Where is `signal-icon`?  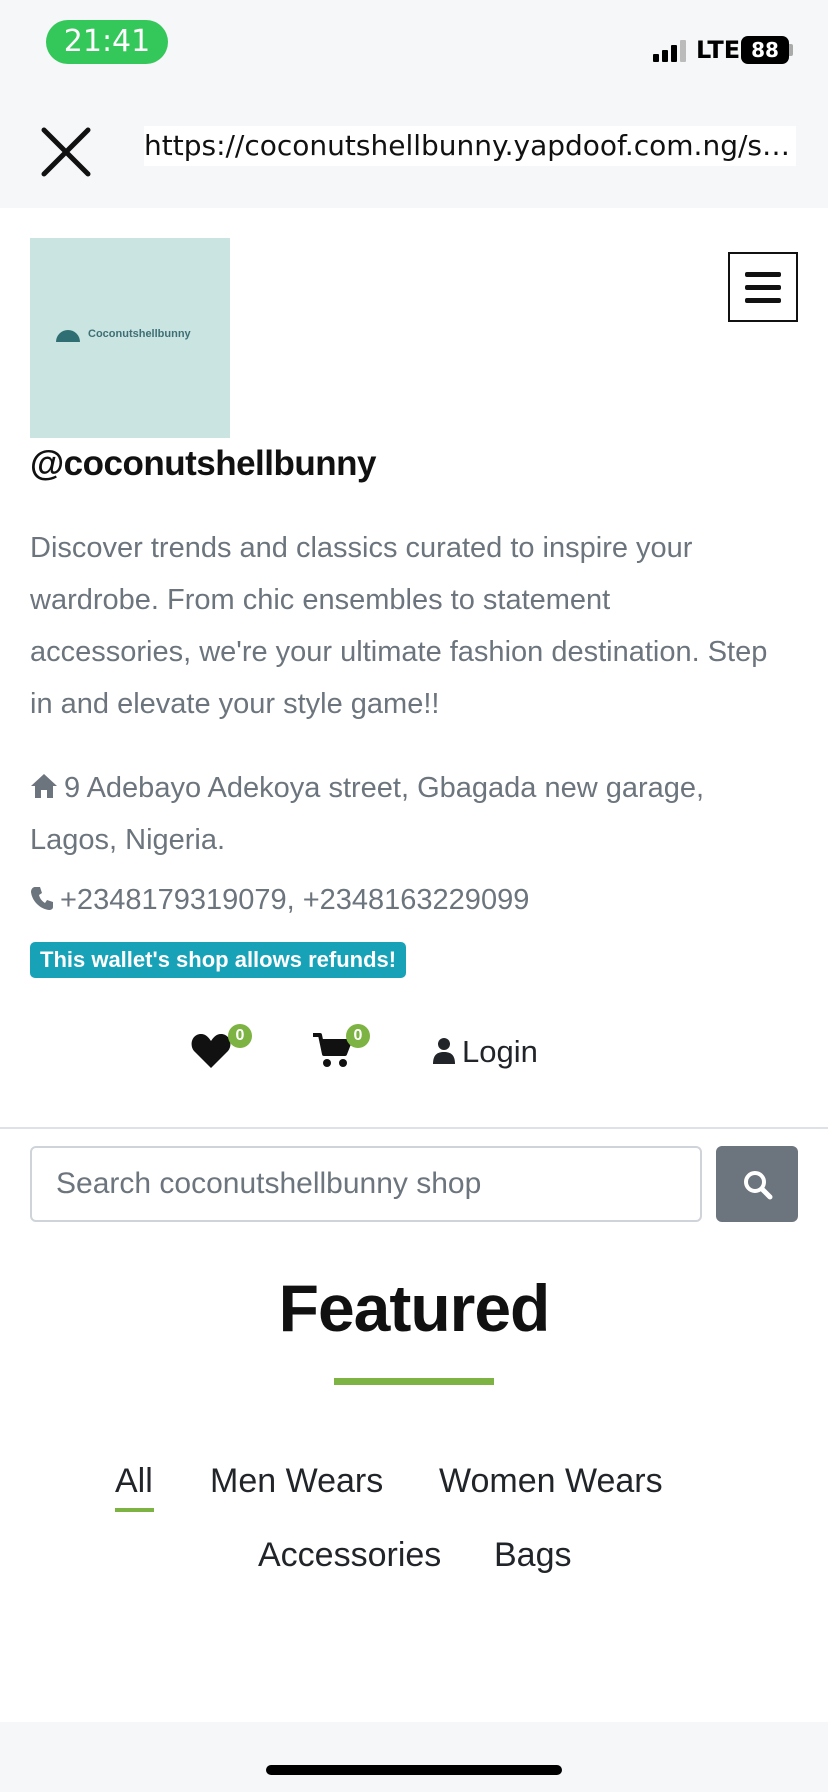
signal-icon is located at coordinates (671, 50).